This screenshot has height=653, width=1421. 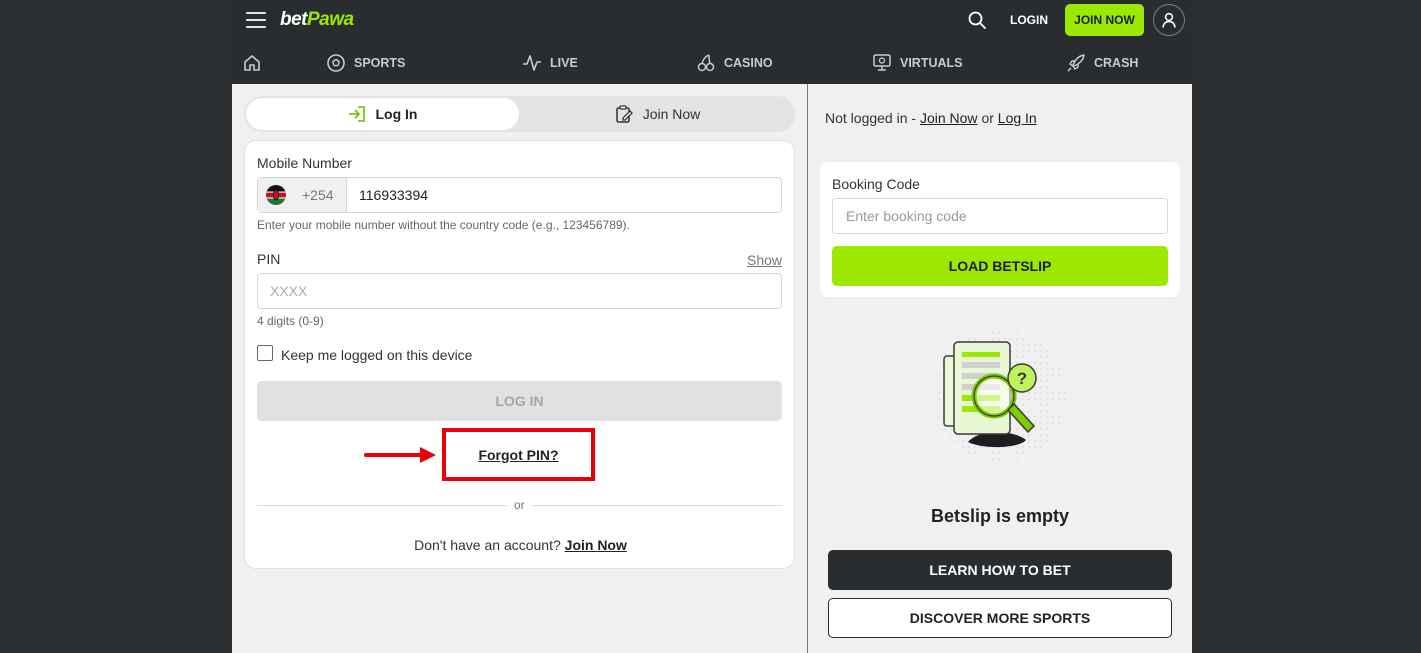 What do you see at coordinates (1000, 618) in the screenshot?
I see `discover-more-sports-button: DISCOVER MORE SPORTS` at bounding box center [1000, 618].